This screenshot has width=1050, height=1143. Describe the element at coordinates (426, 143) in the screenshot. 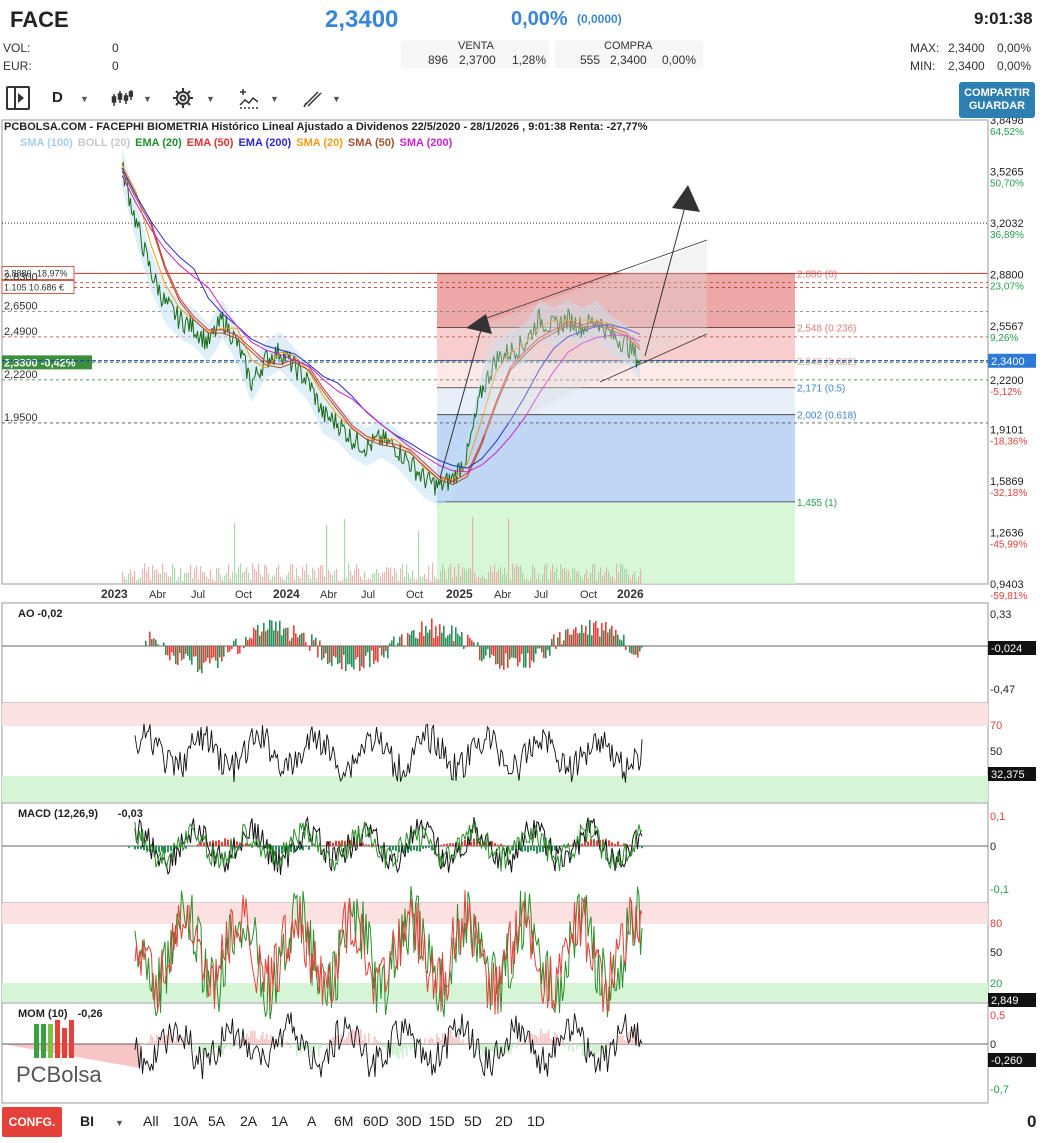

I see `legend-item: SMA (200)` at that location.